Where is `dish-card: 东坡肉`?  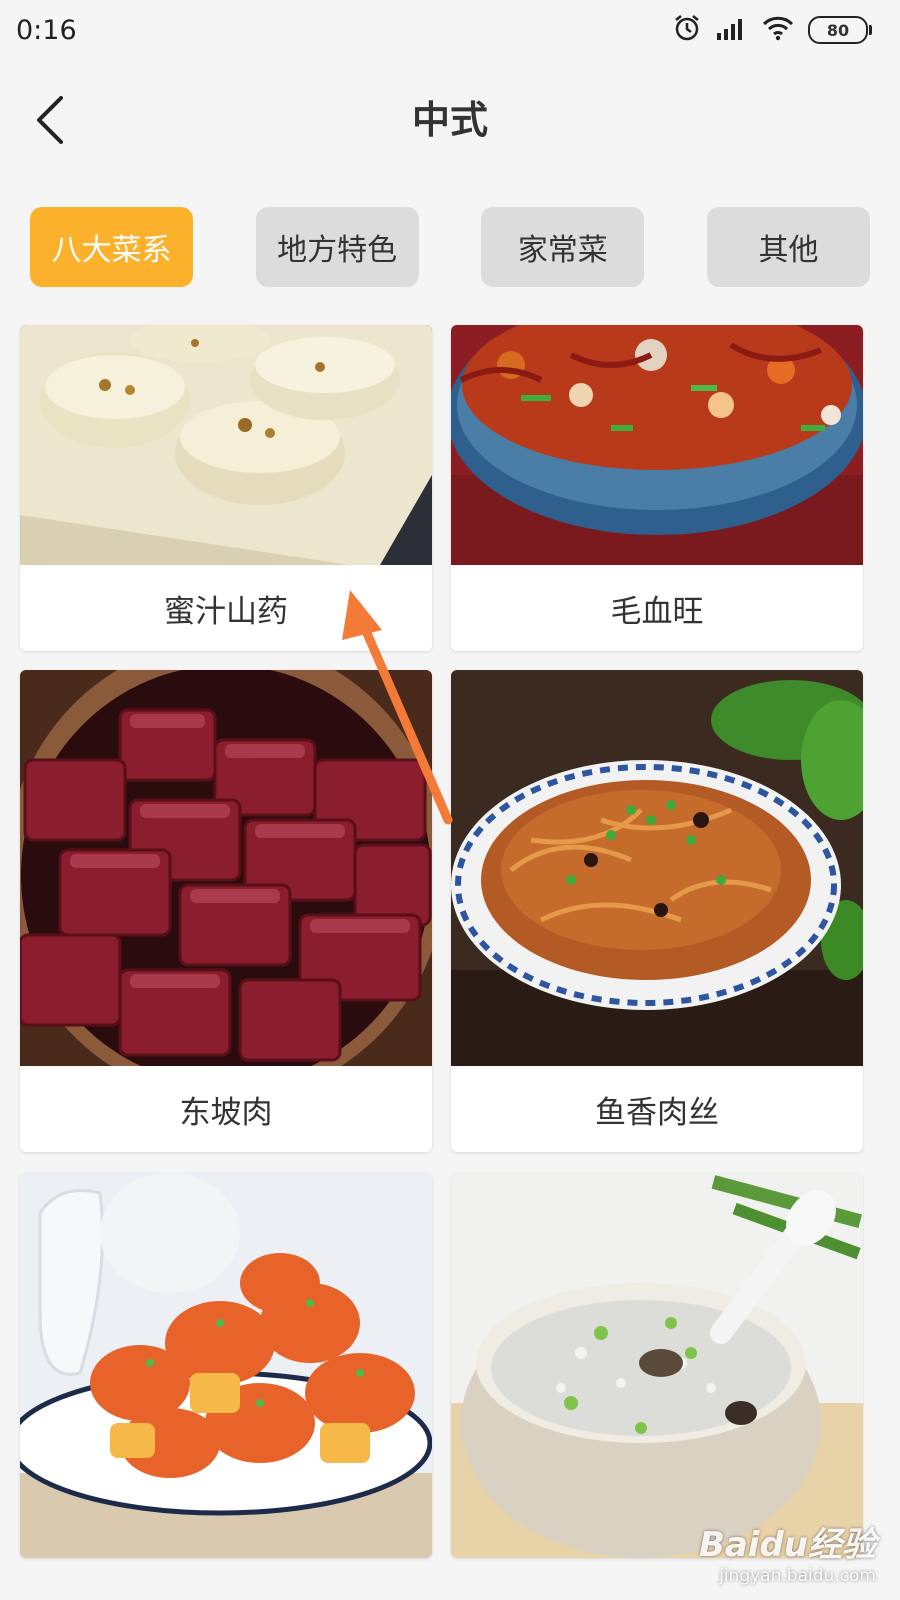
dish-card: 东坡肉 is located at coordinates (226, 911).